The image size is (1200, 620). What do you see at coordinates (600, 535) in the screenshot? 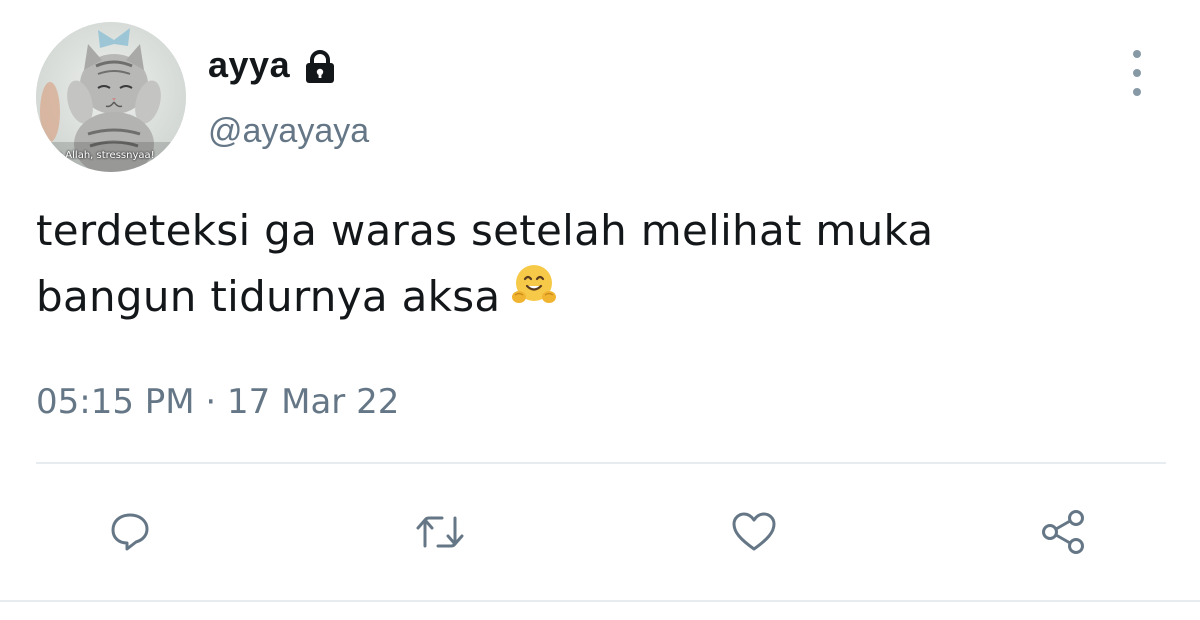
I see `tweet-actions` at bounding box center [600, 535].